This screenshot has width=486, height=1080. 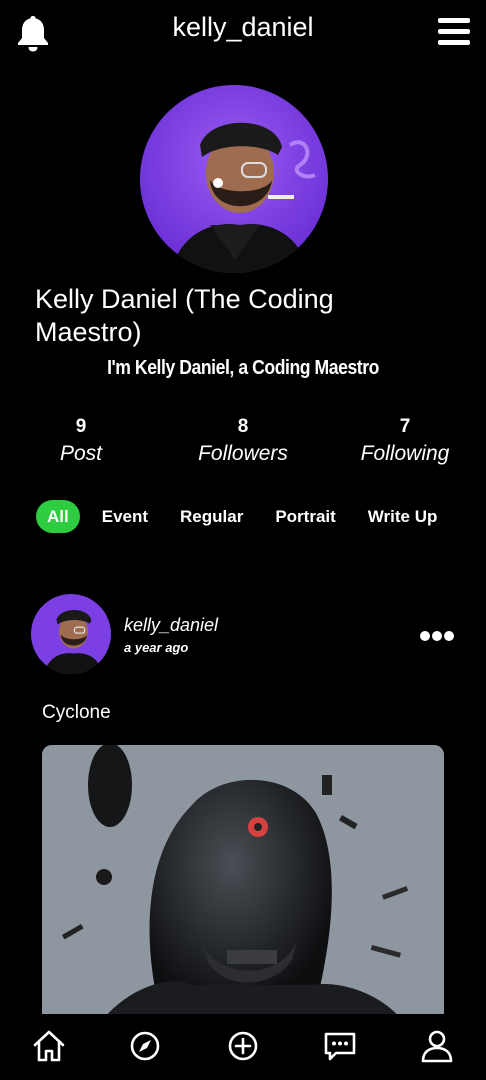 I want to click on stat-followers-value: 8, so click(x=243, y=426).